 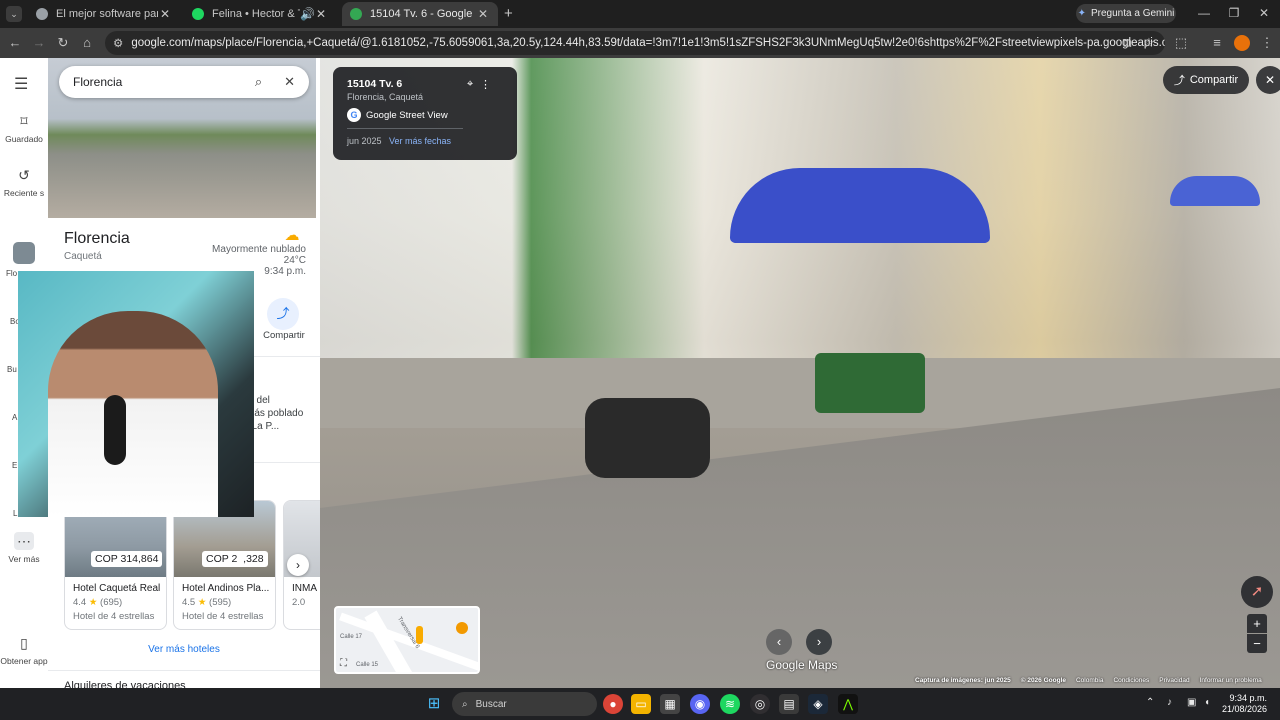 I want to click on saved-button: ⌑ Guardado, so click(x=24, y=128).